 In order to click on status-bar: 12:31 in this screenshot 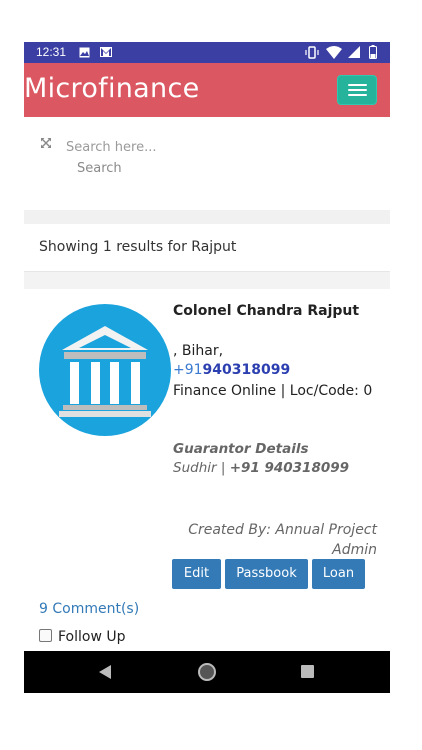, I will do `click(207, 52)`.